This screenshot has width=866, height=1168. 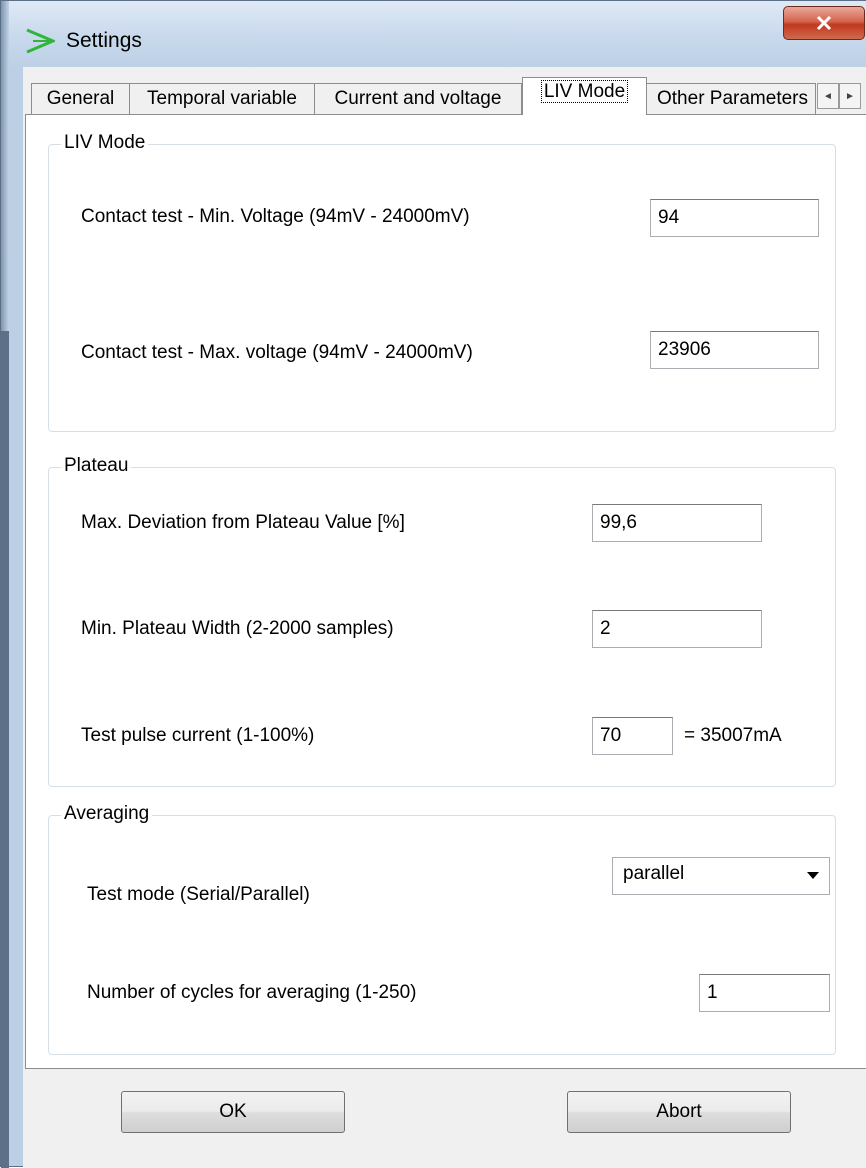 What do you see at coordinates (584, 91) in the screenshot?
I see `tab-liv-mode-label: LIV Mode` at bounding box center [584, 91].